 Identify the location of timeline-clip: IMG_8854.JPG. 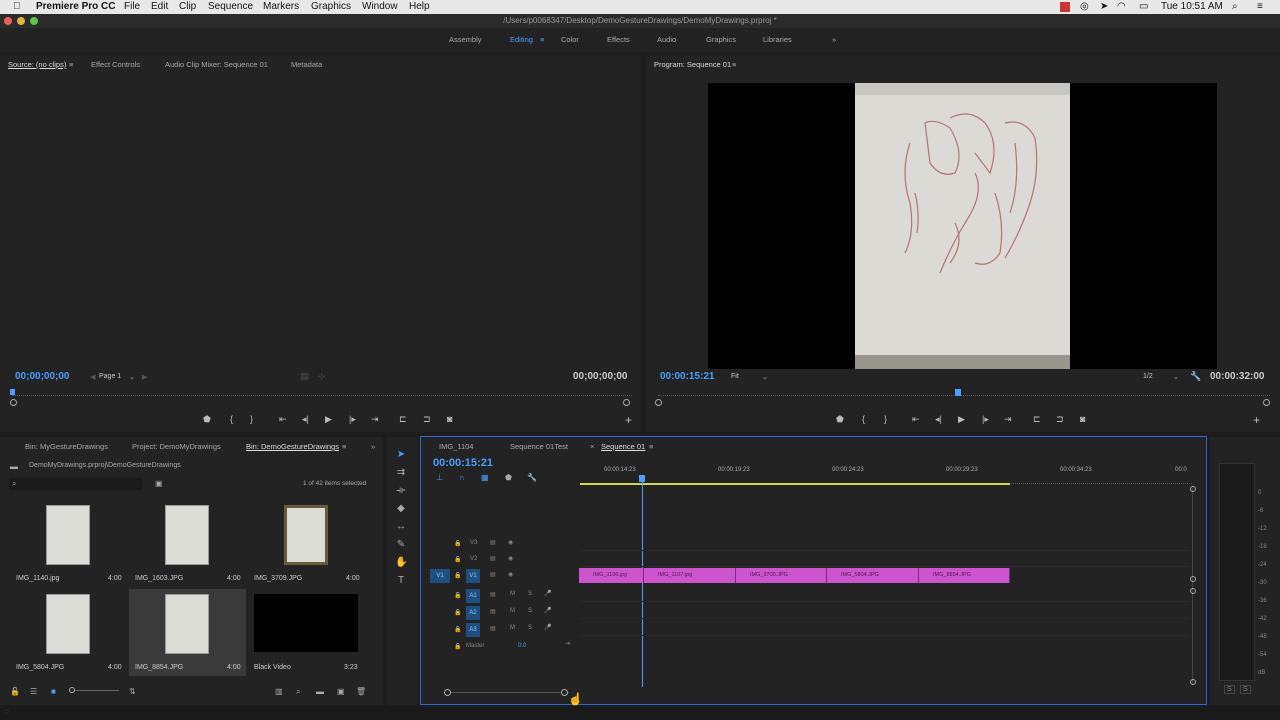
(964, 575).